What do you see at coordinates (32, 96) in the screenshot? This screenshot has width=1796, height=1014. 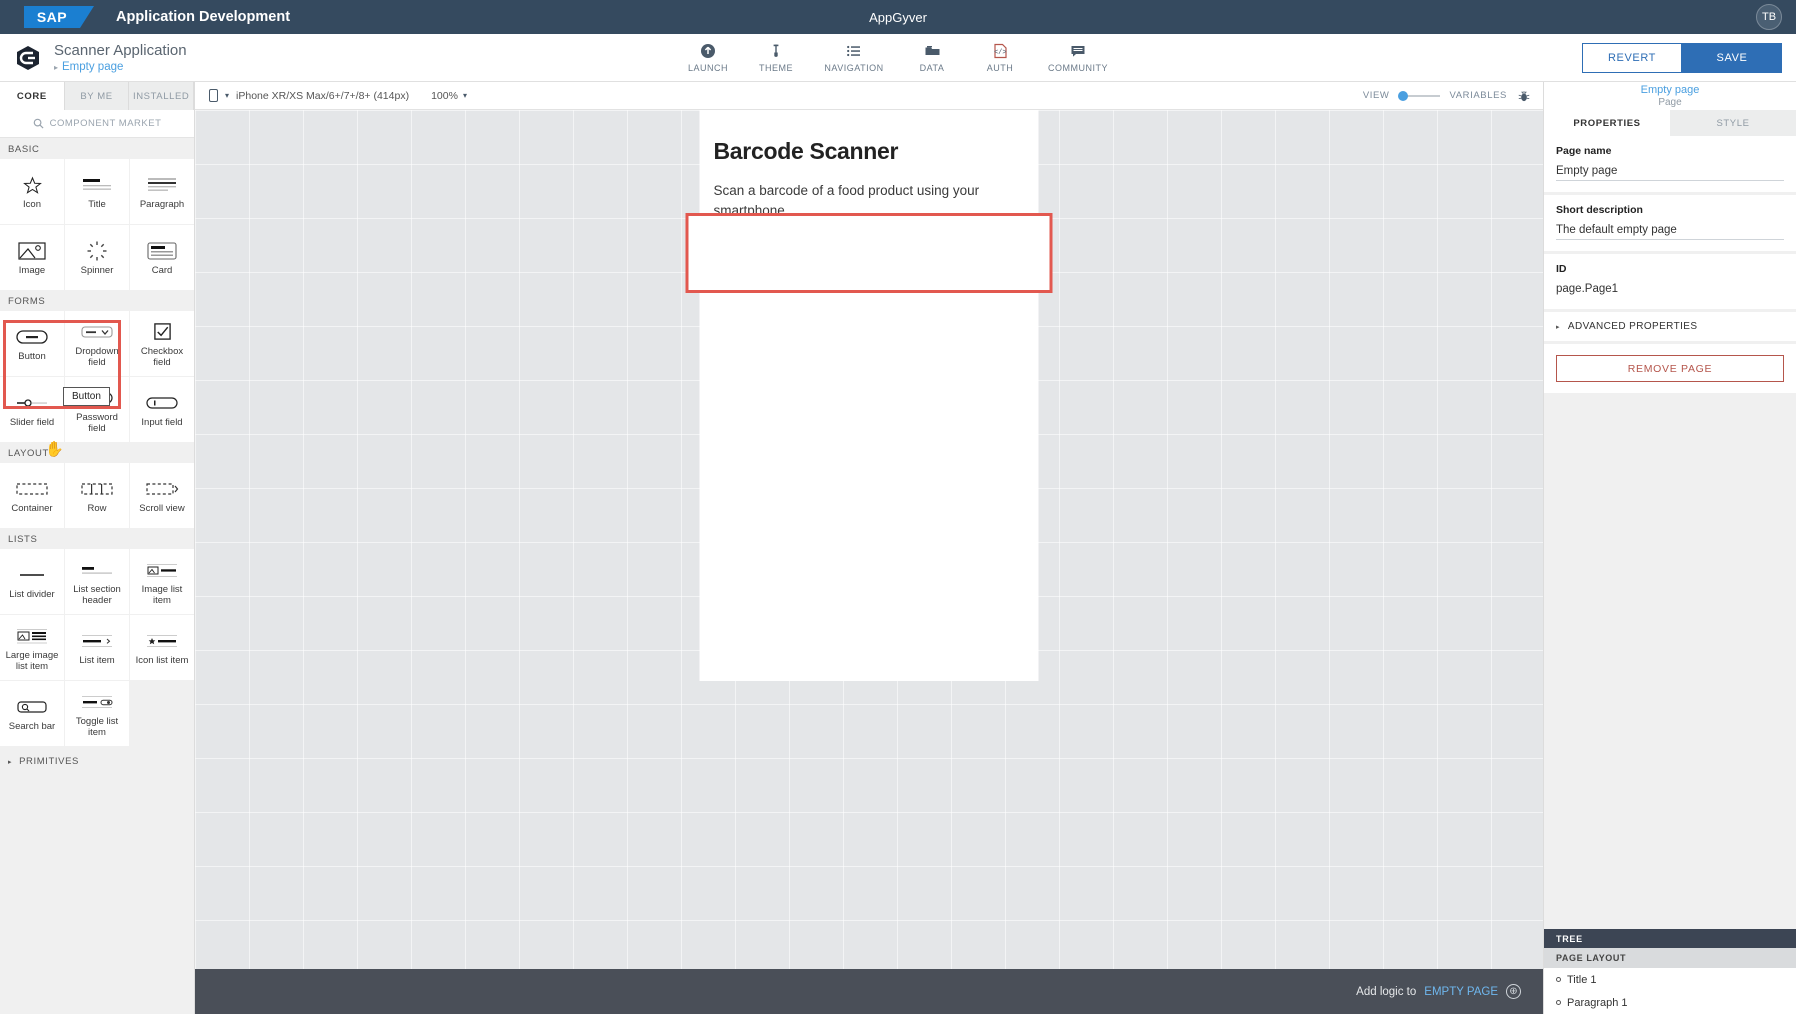 I see `tab-core: CORE` at bounding box center [32, 96].